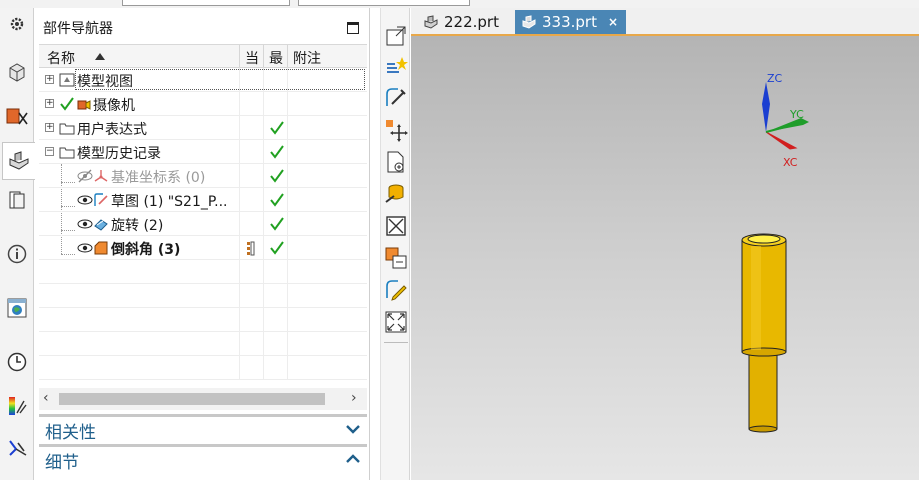  Describe the element at coordinates (613, 22) in the screenshot. I see `close-tab-icon: ×` at that location.